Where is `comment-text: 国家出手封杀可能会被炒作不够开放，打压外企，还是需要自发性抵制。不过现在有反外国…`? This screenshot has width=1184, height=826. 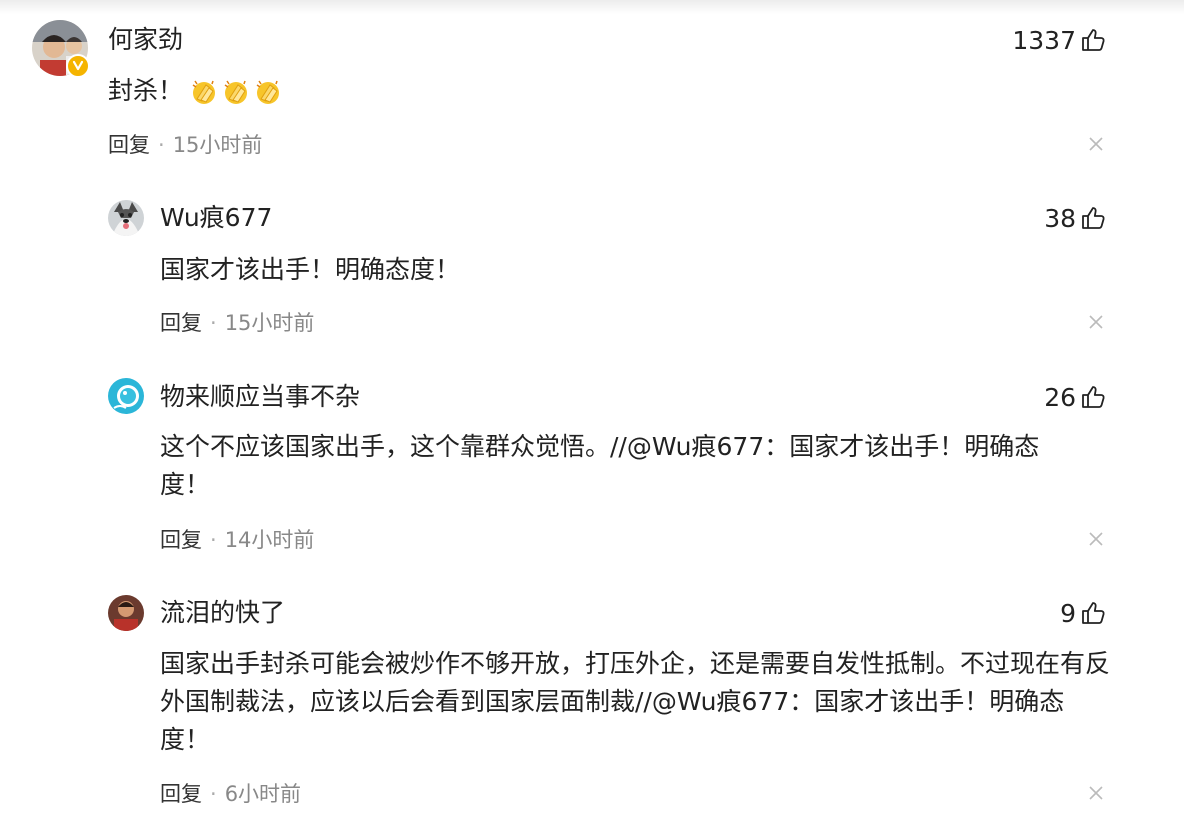
comment-text: 国家出手封杀可能会被炒作不够开放，打压外企，还是需要自发性抵制。不过现在有反外国… is located at coordinates (635, 701).